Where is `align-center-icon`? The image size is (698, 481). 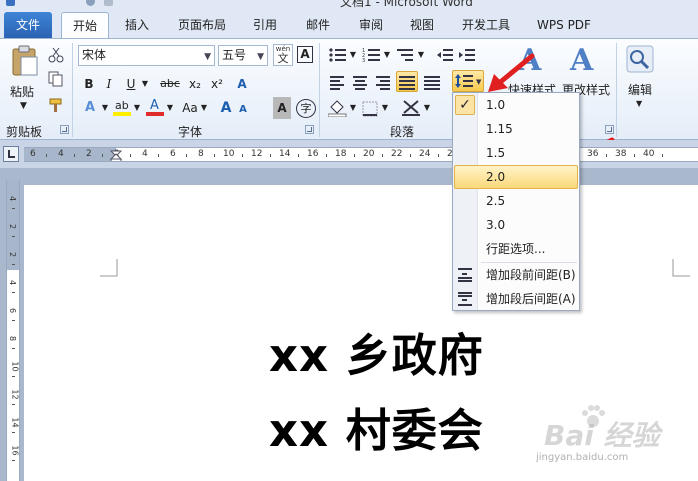 align-center-icon is located at coordinates (360, 82).